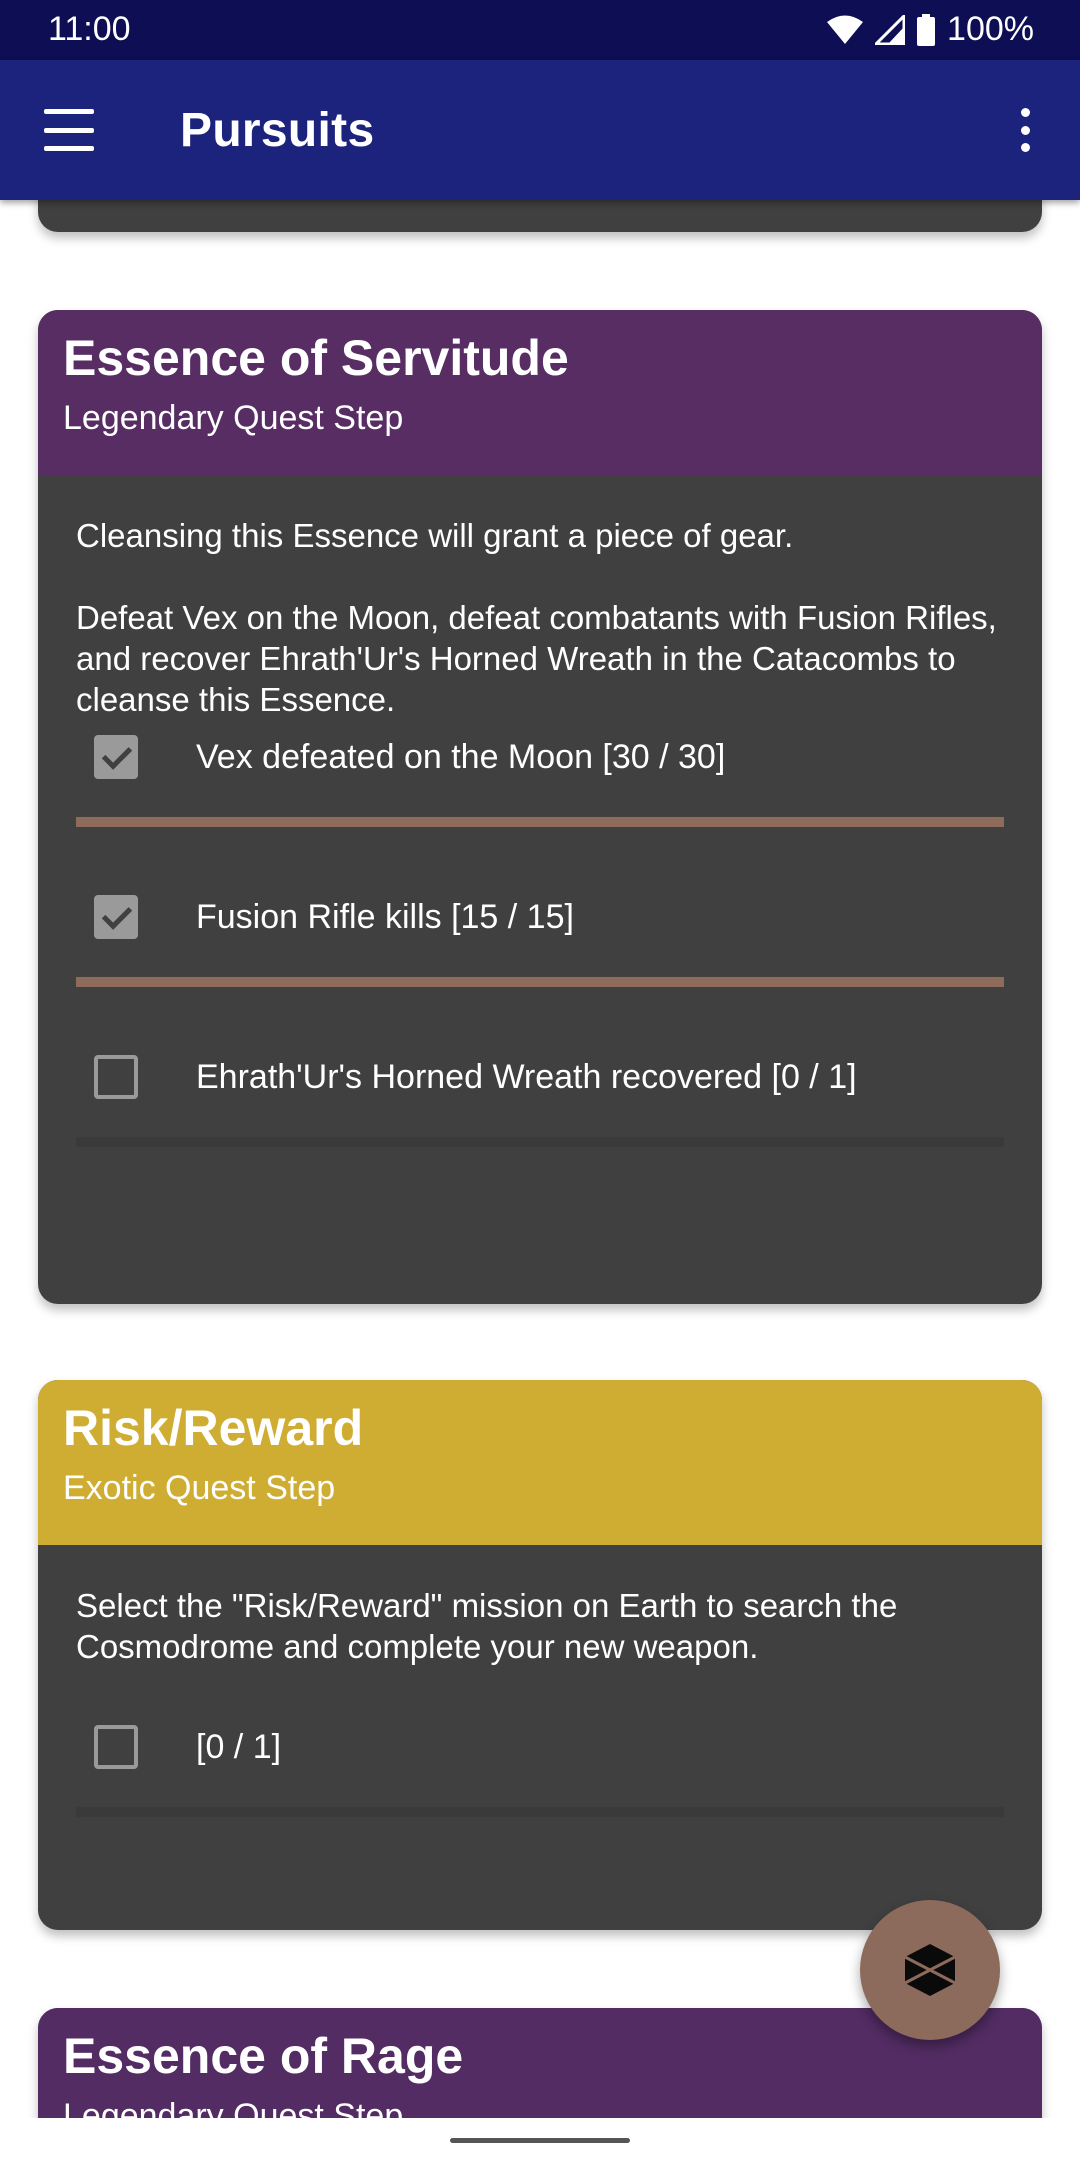 The image size is (1080, 2160). I want to click on ghost-fab-button, so click(930, 1970).